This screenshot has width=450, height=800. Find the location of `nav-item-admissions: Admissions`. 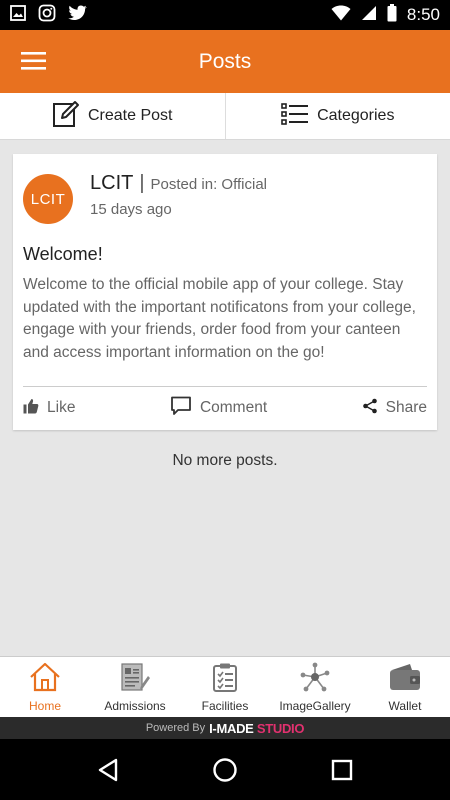

nav-item-admissions: Admissions is located at coordinates (135, 687).